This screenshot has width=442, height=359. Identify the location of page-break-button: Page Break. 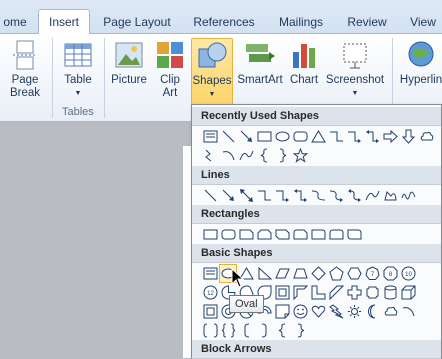
(25, 69).